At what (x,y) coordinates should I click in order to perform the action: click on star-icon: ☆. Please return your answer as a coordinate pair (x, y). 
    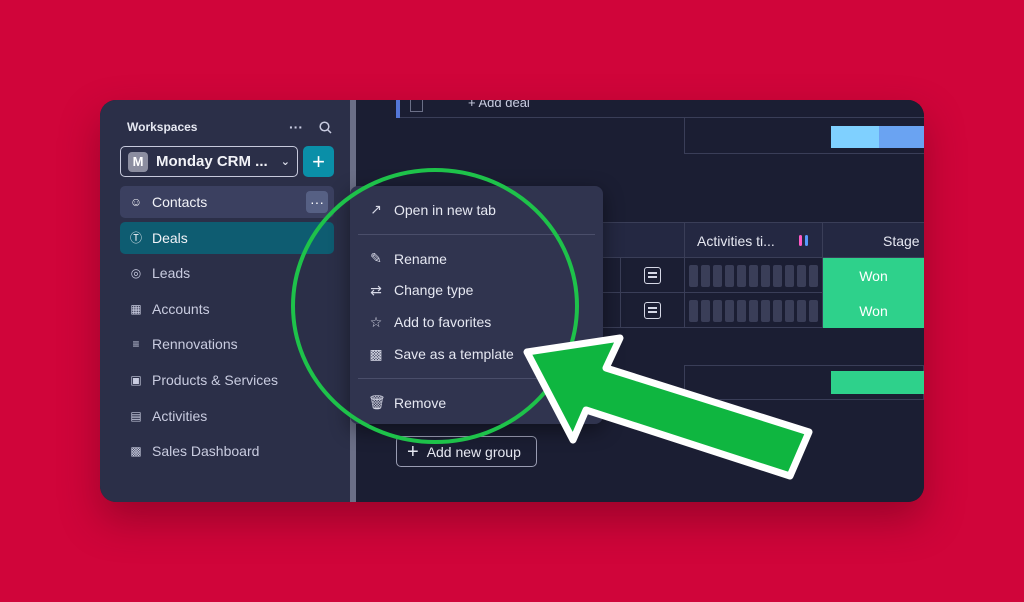
    Looking at the image, I should click on (376, 321).